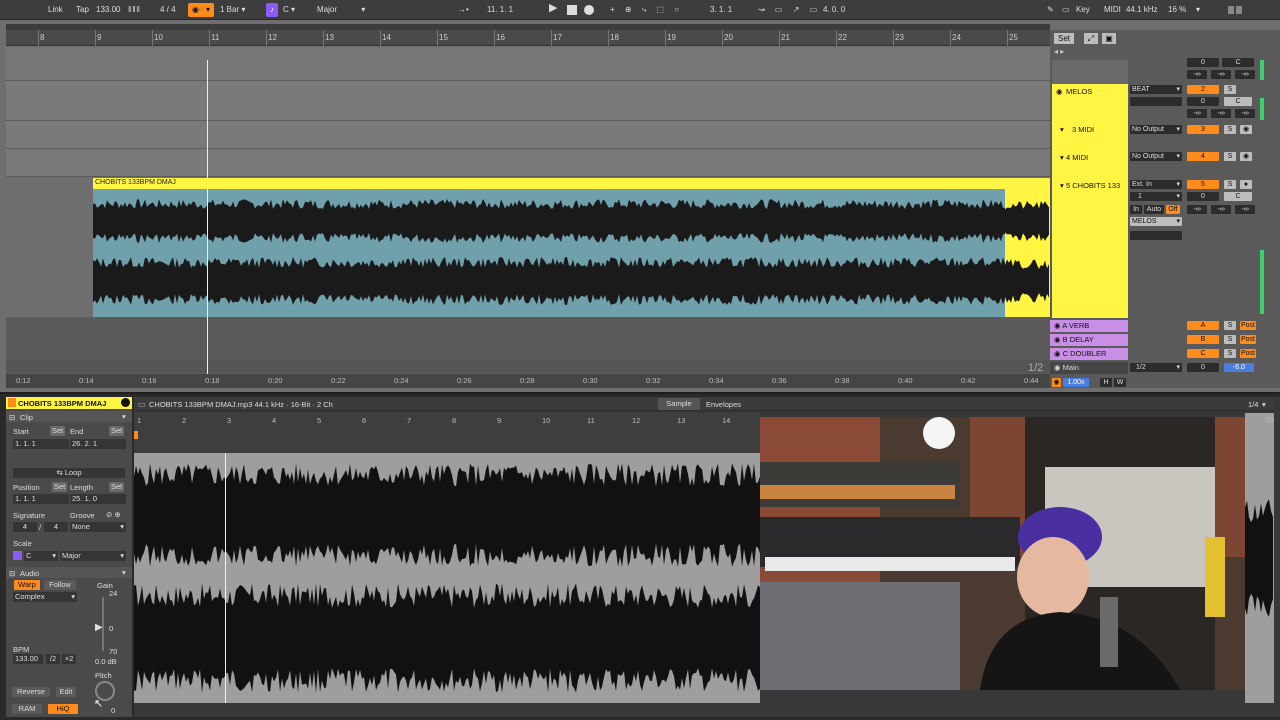  Describe the element at coordinates (66, 692) in the screenshot. I see `edit-button: Edit` at that location.